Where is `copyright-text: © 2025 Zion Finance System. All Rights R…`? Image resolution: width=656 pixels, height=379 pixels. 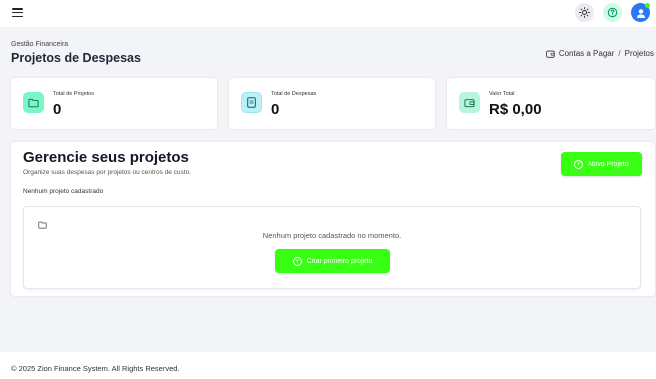
copyright-text: © 2025 Zion Finance System. All Rights R… is located at coordinates (95, 368).